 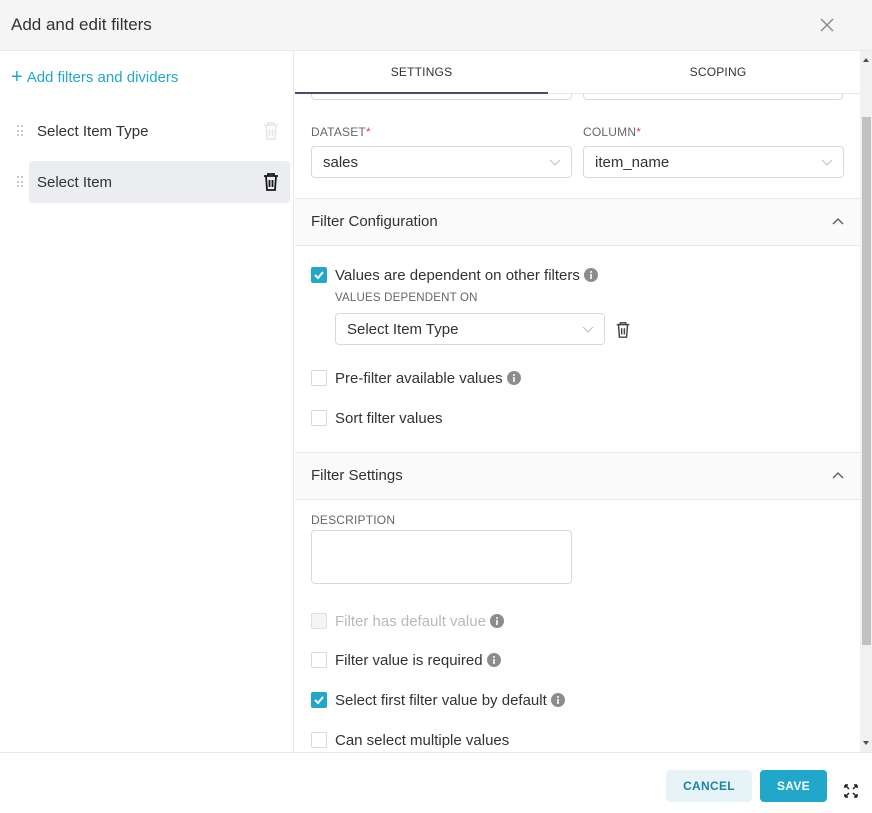 What do you see at coordinates (93, 131) in the screenshot?
I see `filter-item-label: Select Item Type` at bounding box center [93, 131].